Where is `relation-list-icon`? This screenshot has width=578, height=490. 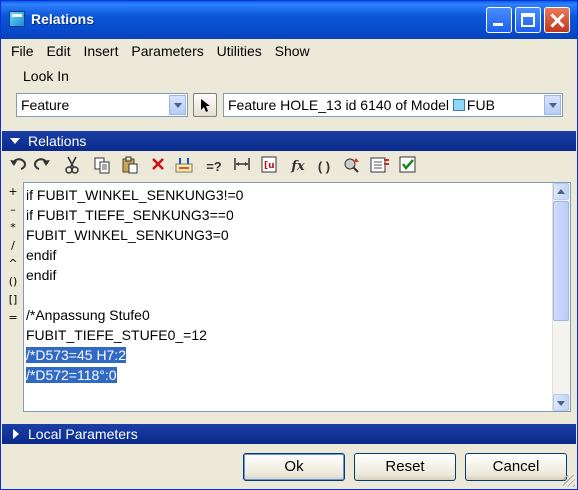 relation-list-icon is located at coordinates (380, 167).